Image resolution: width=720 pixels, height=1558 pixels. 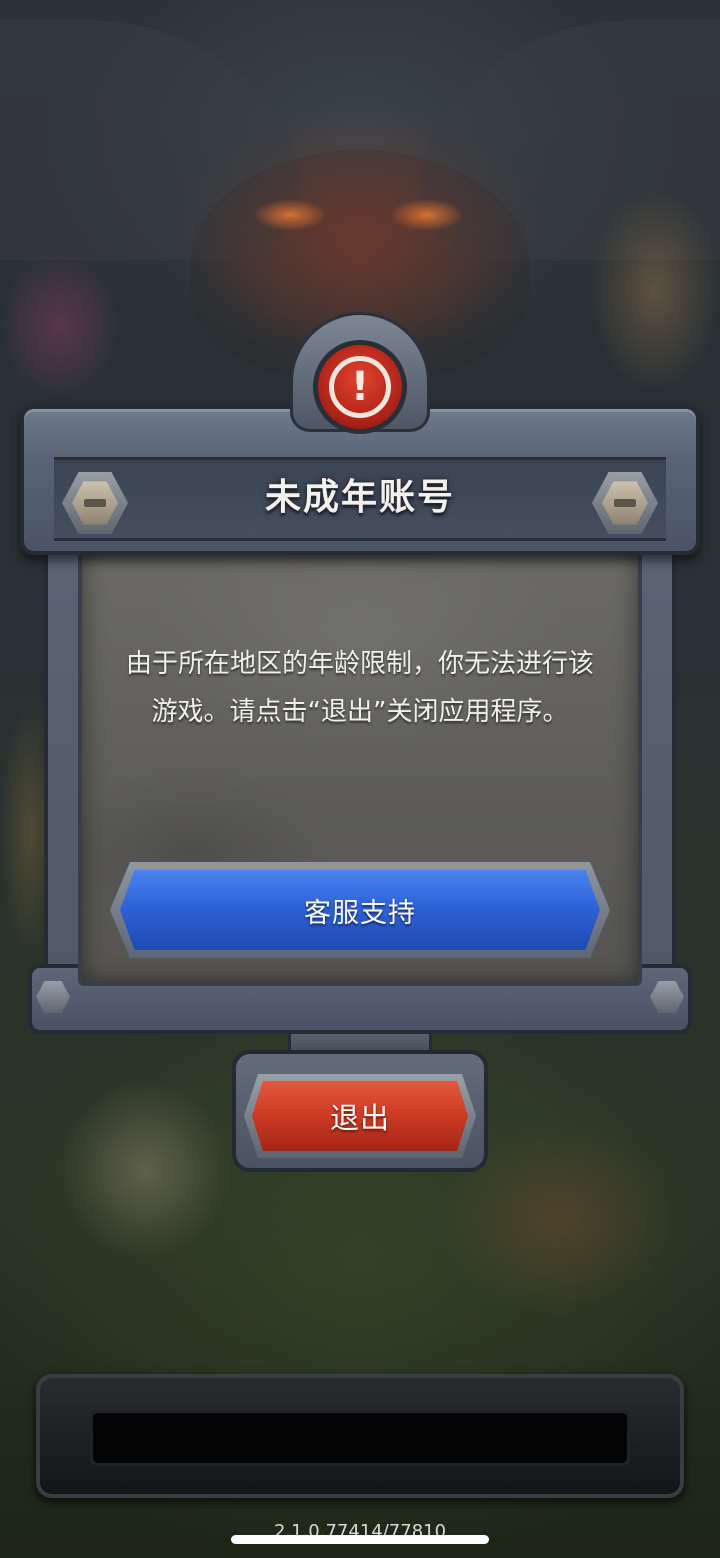 I want to click on exit-button: 退出, so click(x=360, y=1116).